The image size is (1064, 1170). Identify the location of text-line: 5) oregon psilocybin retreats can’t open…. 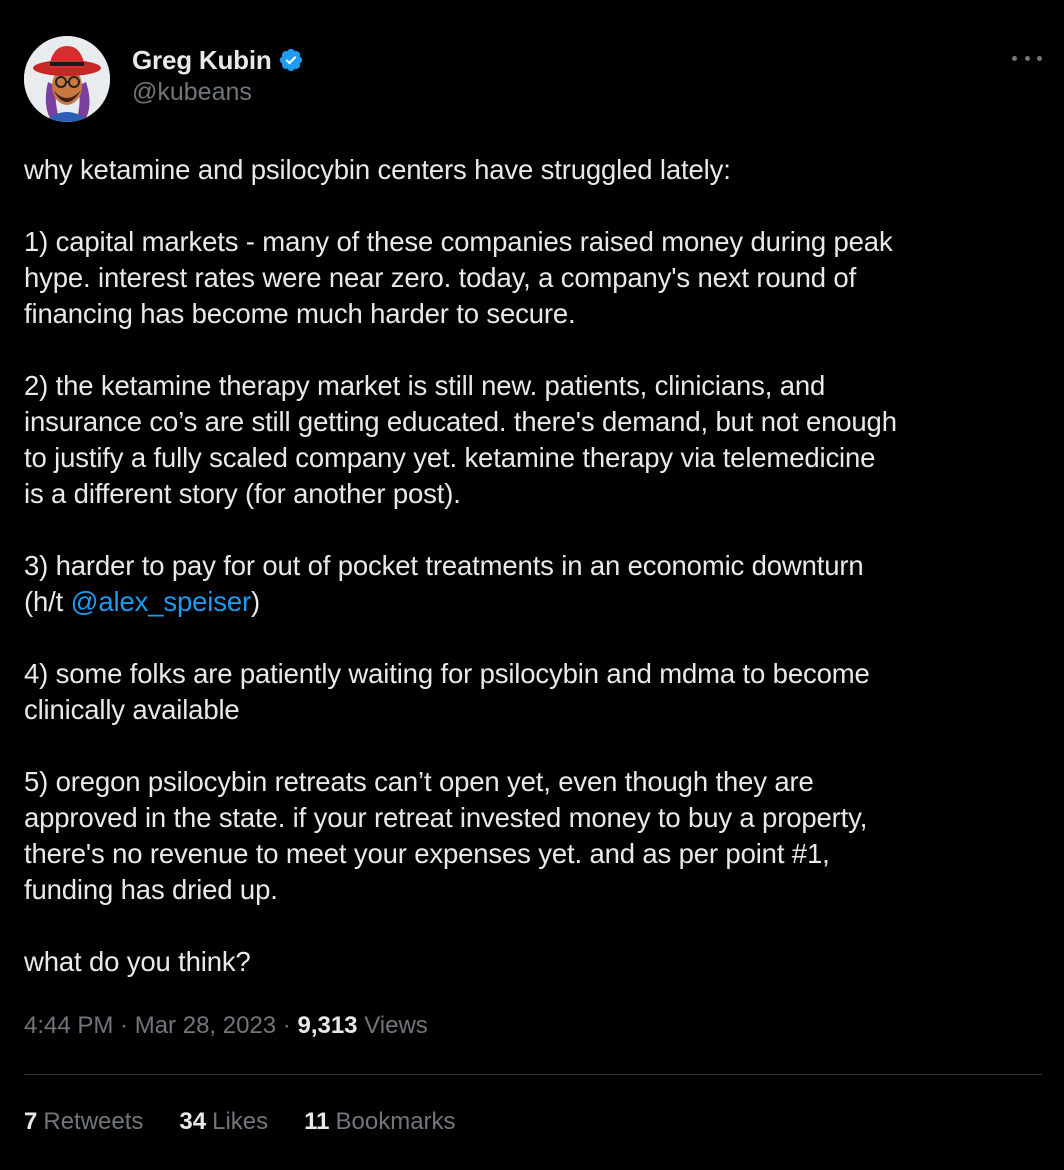
(419, 781).